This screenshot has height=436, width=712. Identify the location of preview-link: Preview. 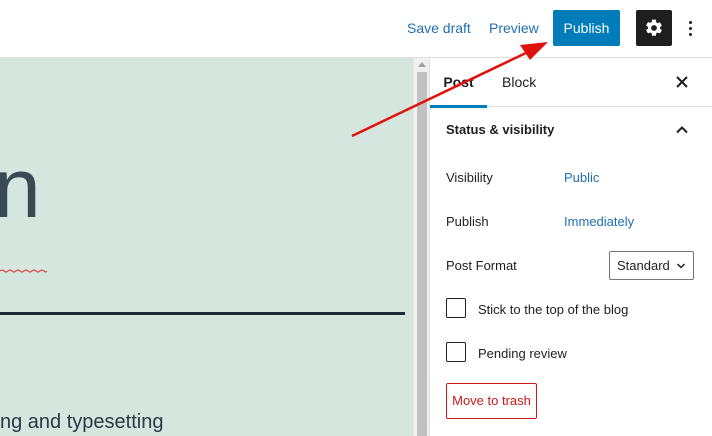
(514, 28).